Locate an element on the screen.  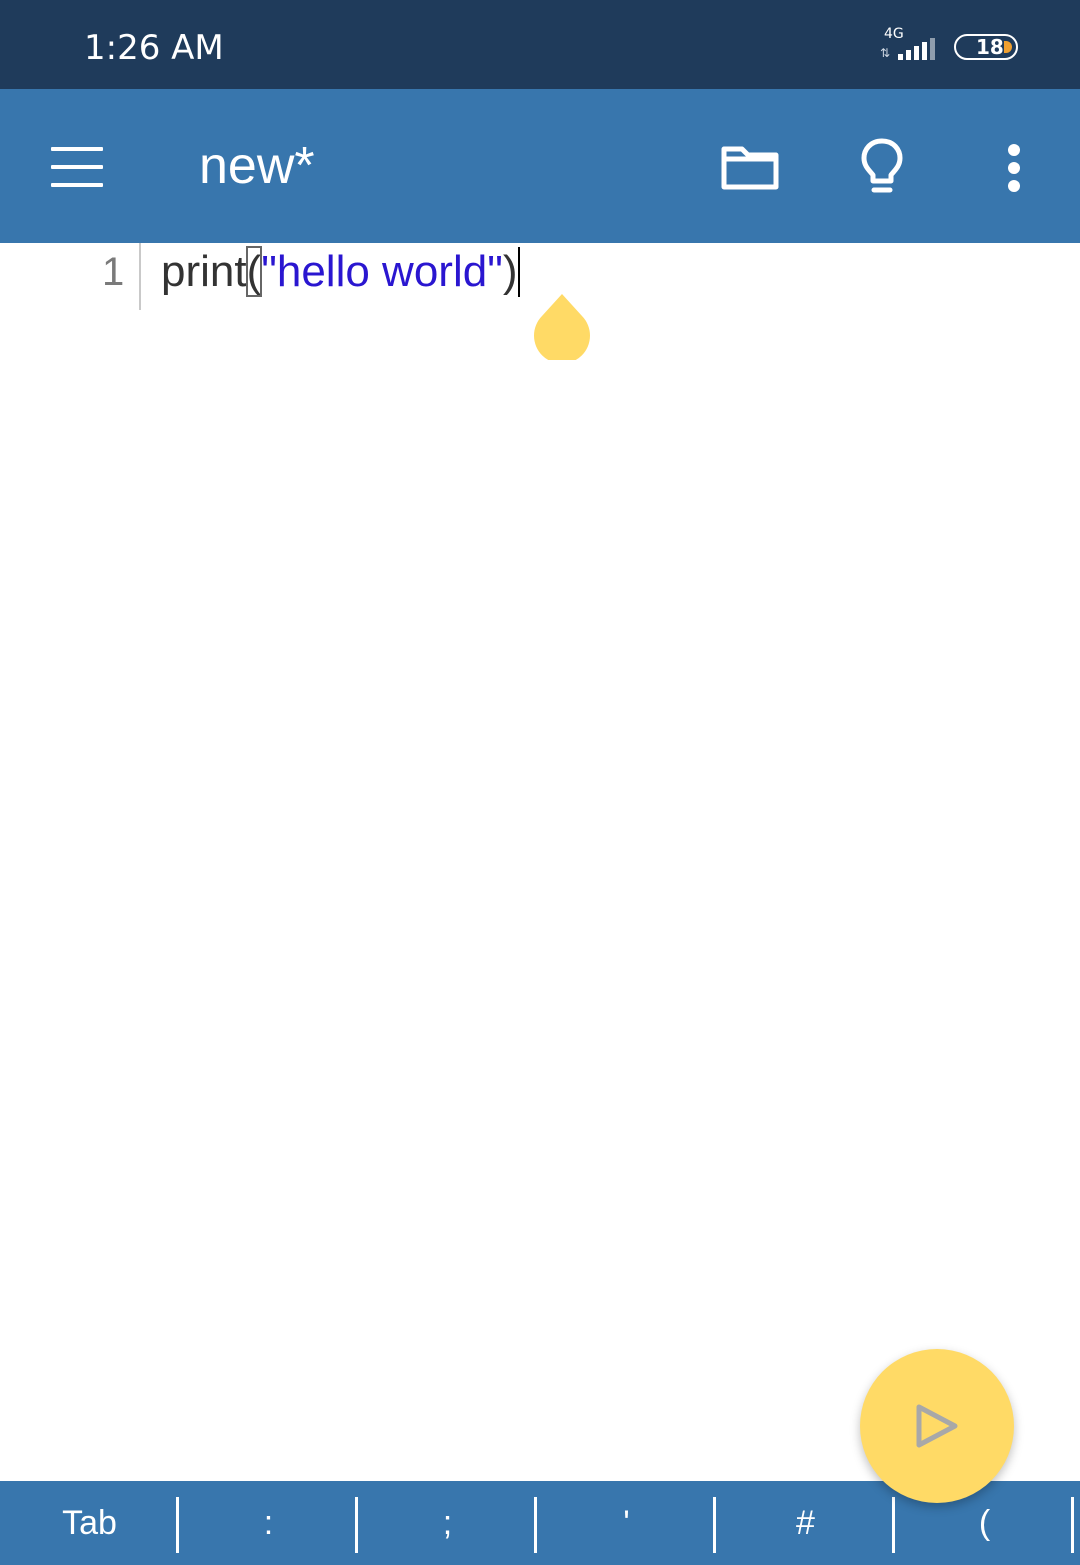
text-cursor is located at coordinates (519, 272).